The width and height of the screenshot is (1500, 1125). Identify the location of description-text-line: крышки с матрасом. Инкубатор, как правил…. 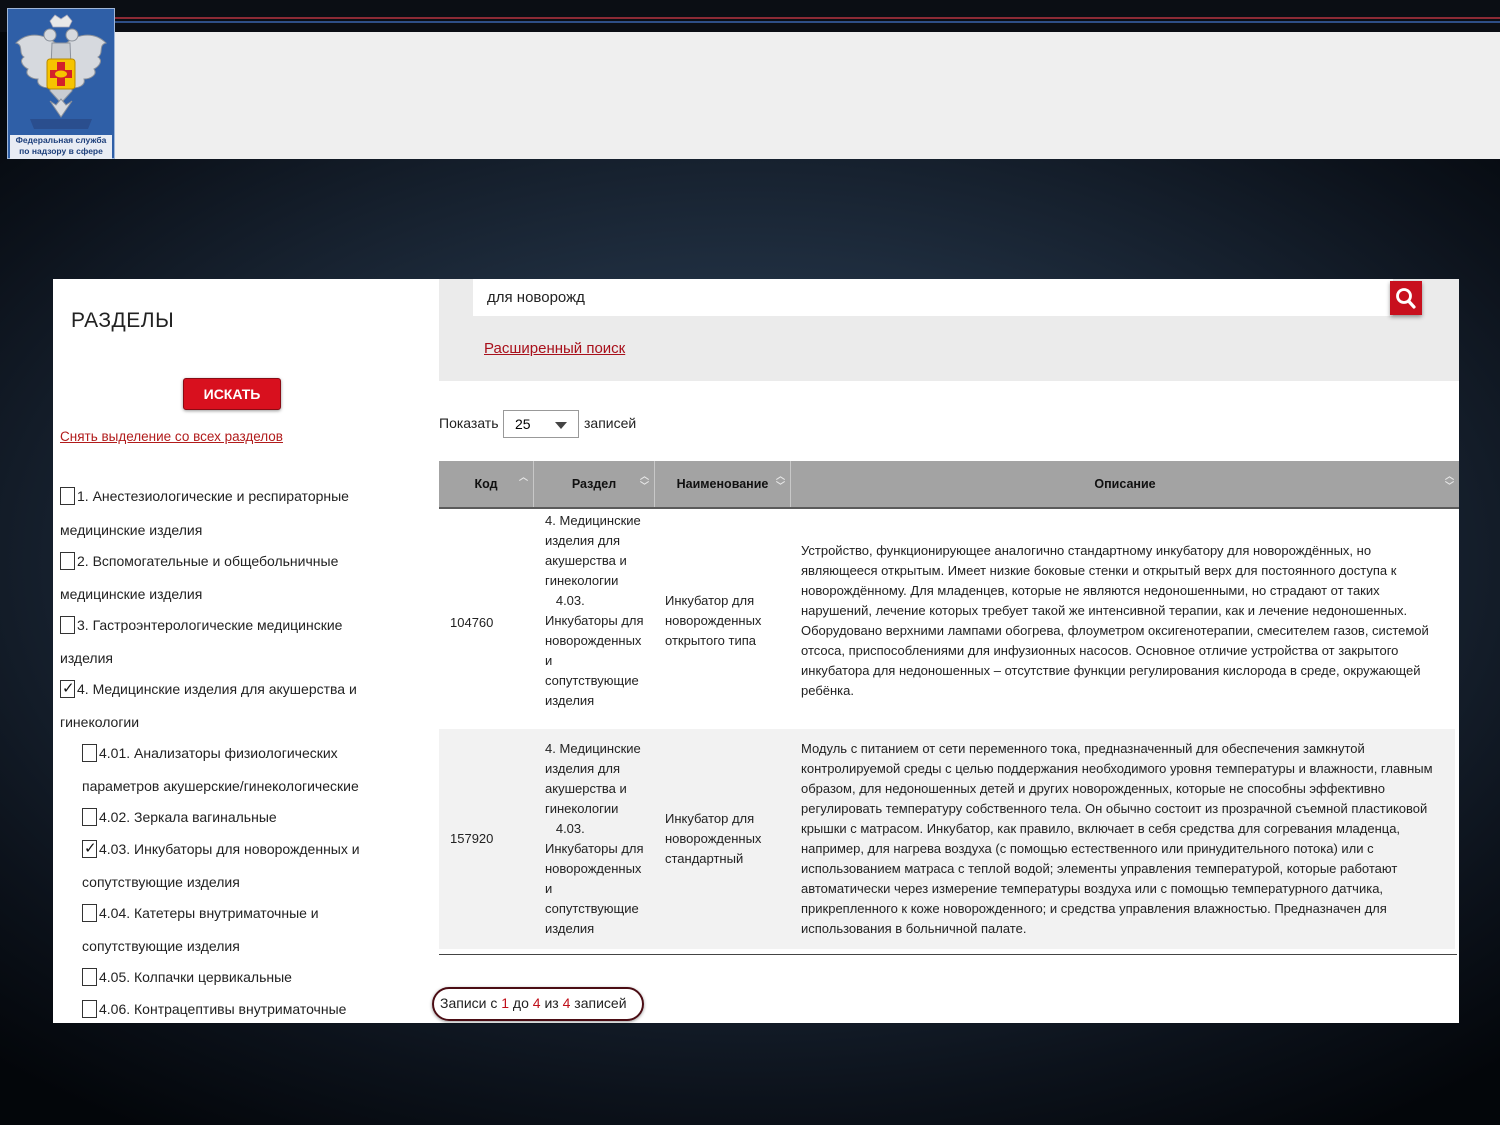
(1101, 828).